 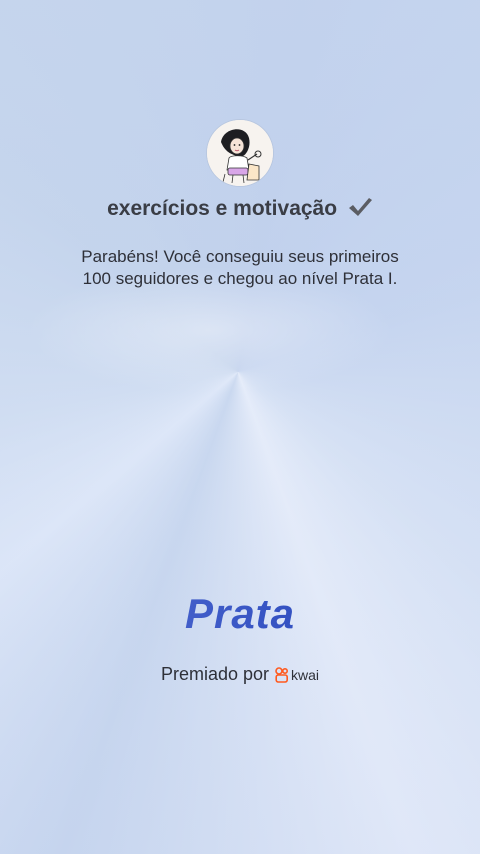 I want to click on avatar, so click(x=240, y=153).